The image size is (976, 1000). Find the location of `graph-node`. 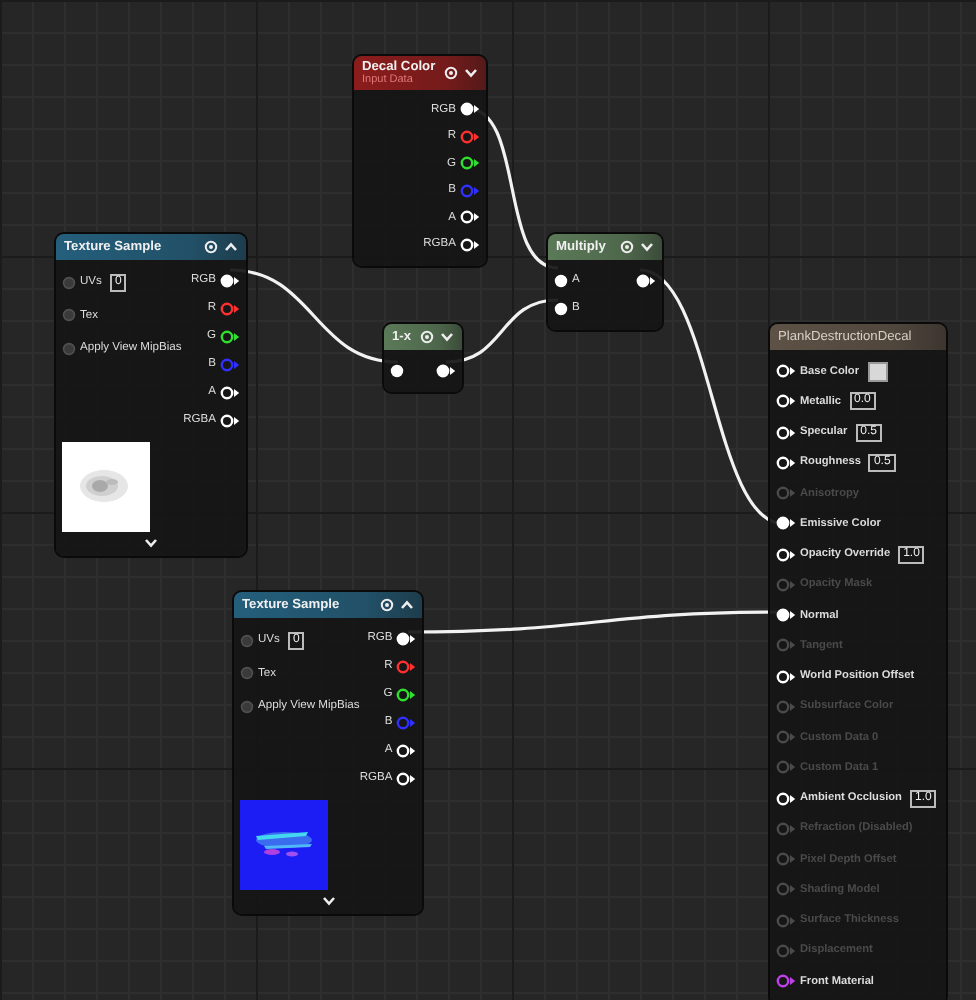

graph-node is located at coordinates (858, 662).